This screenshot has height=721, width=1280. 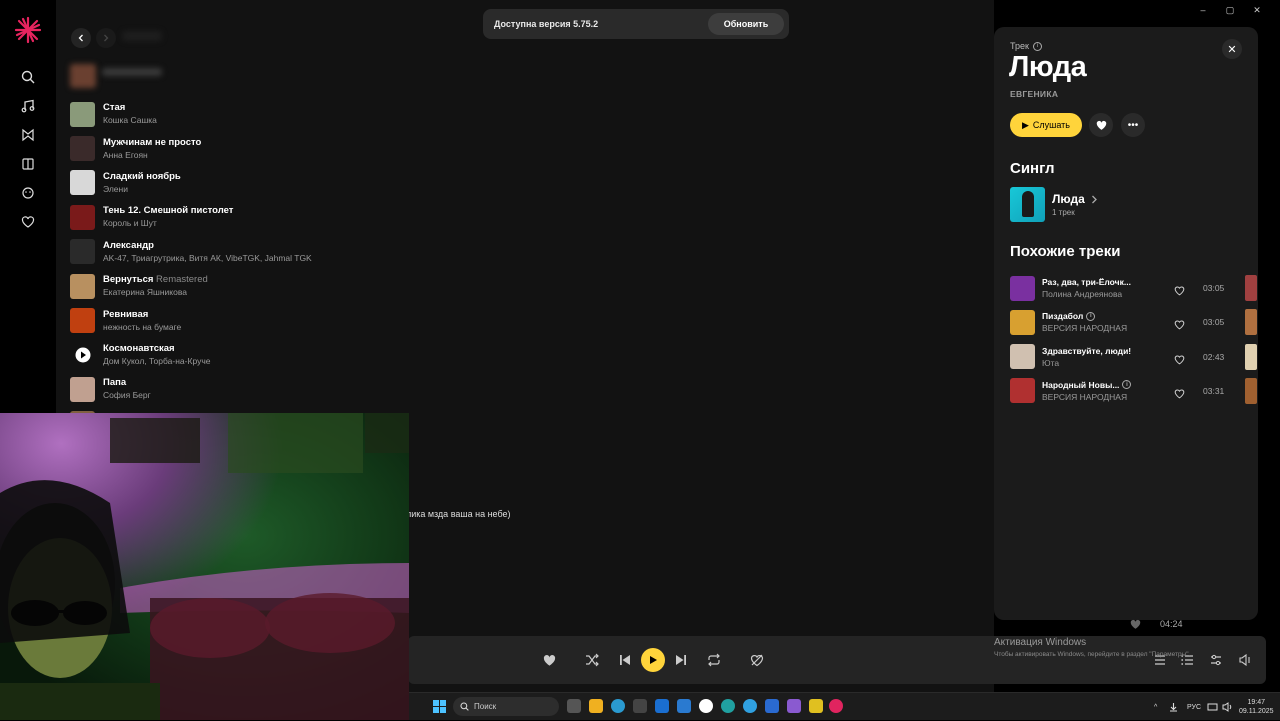 What do you see at coordinates (28, 106) in the screenshot?
I see `music-note-icon` at bounding box center [28, 106].